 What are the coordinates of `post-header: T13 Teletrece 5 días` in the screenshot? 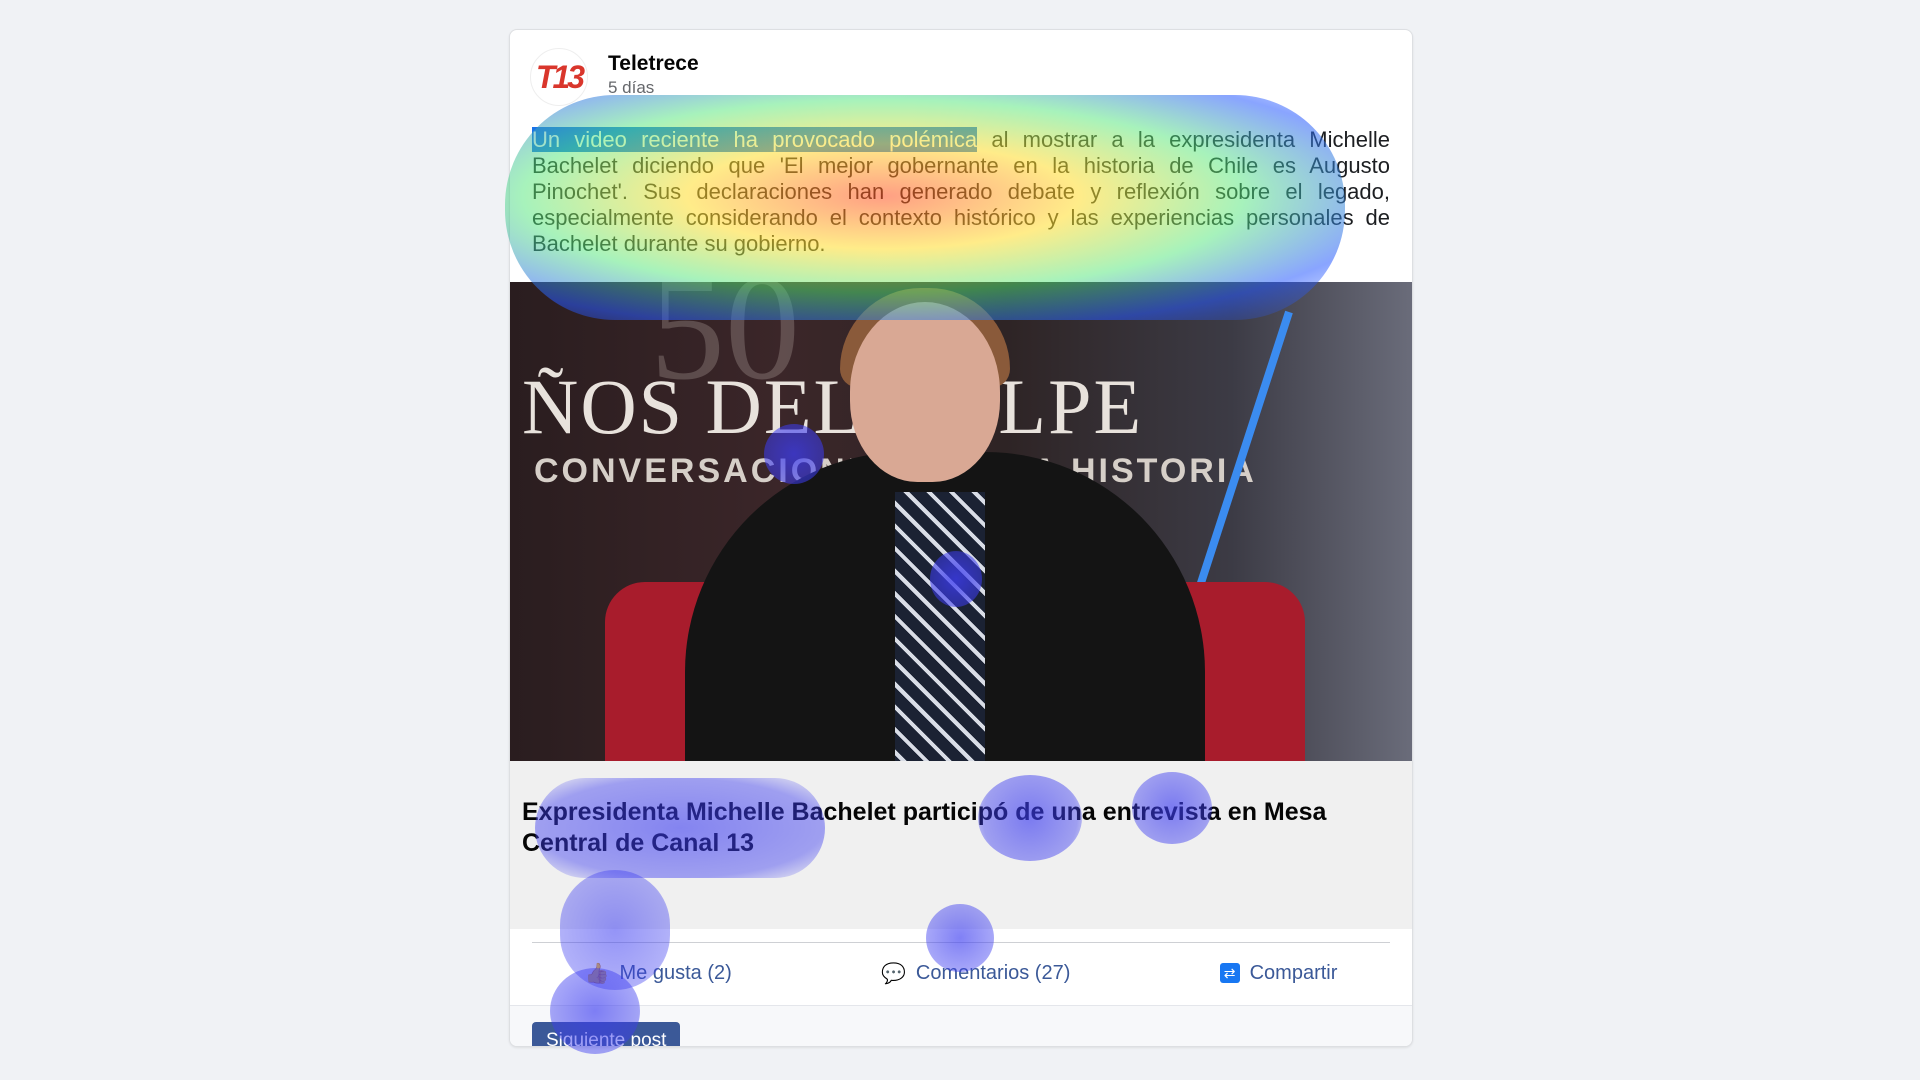 It's located at (614, 78).